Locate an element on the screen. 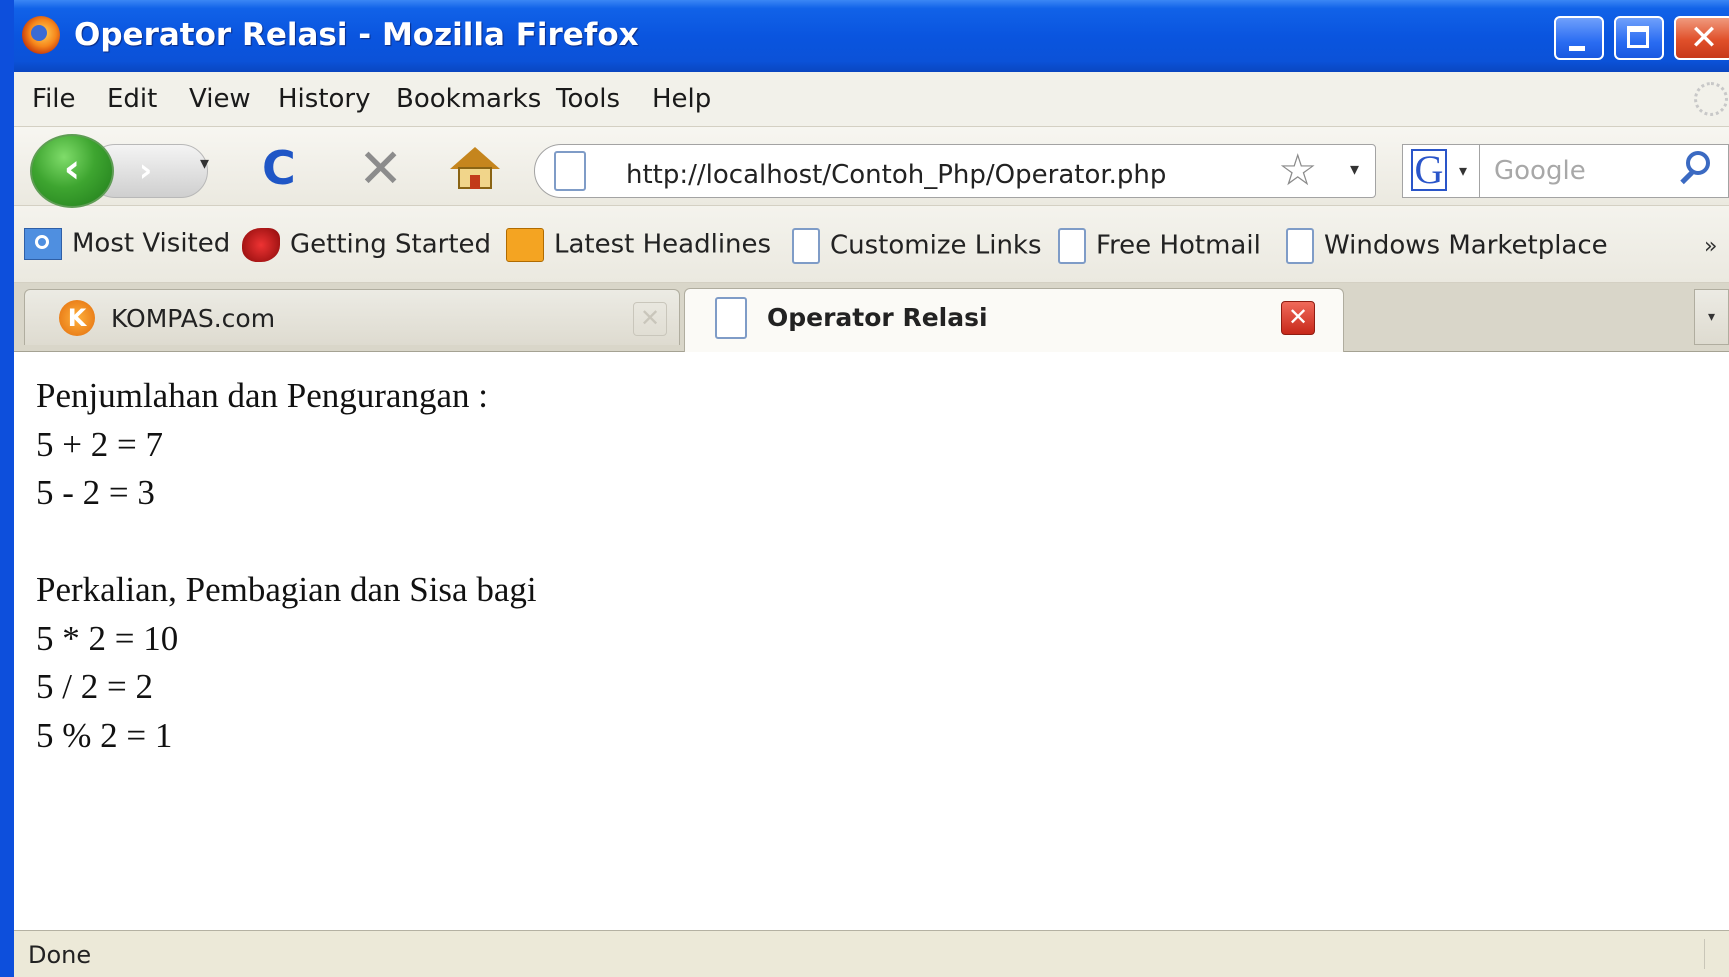 The width and height of the screenshot is (1729, 977). bookmark-most-visited: Most Visited is located at coordinates (127, 246).